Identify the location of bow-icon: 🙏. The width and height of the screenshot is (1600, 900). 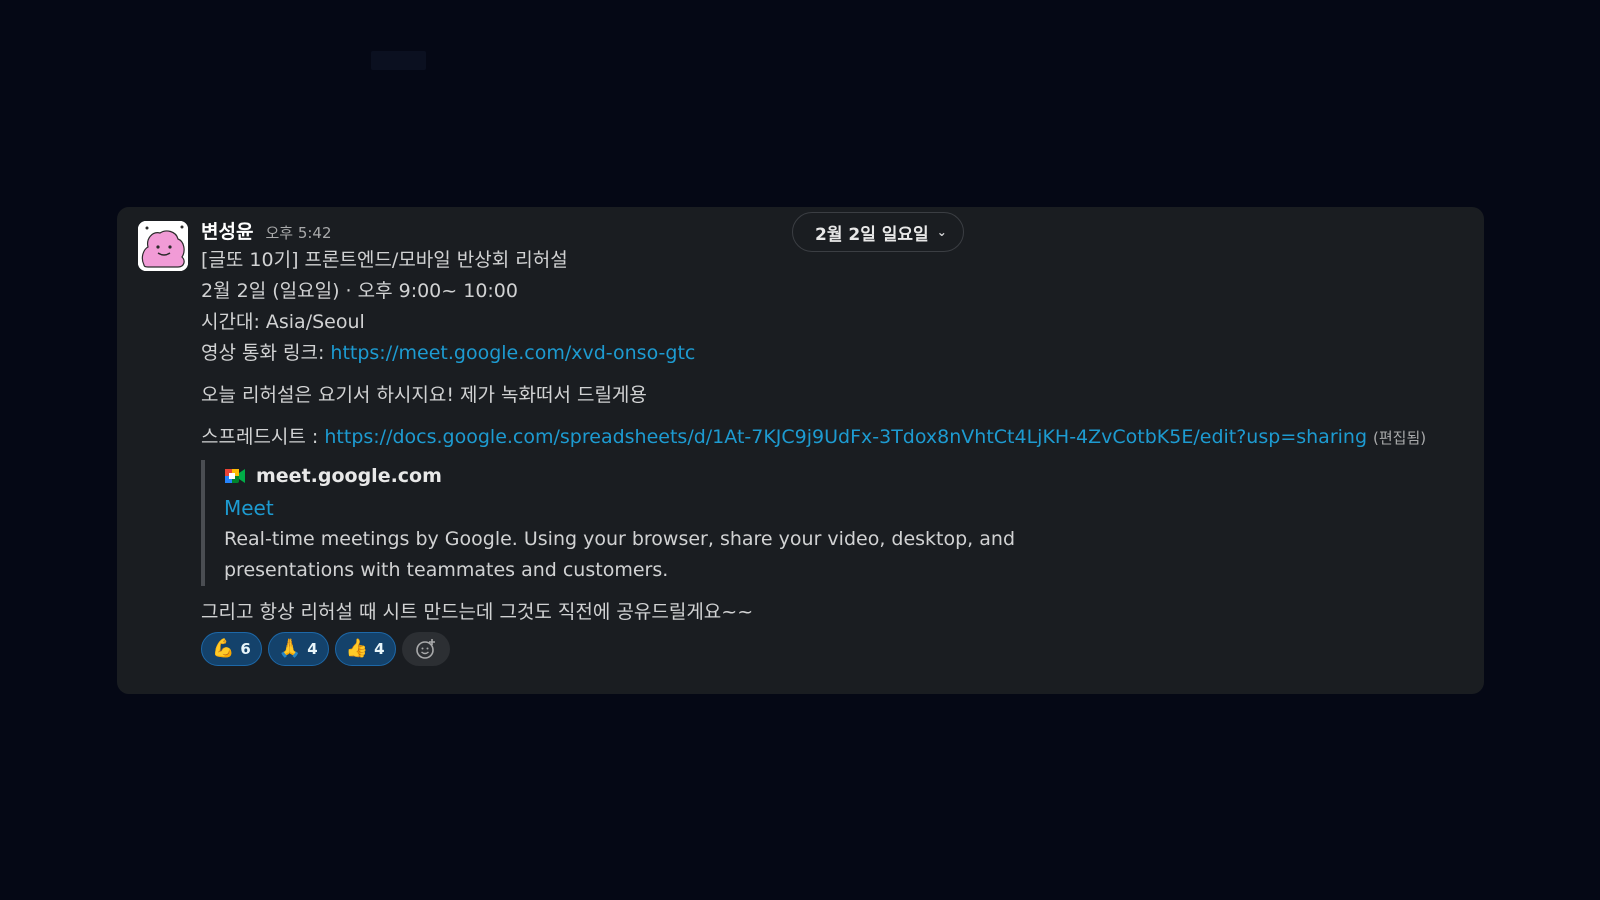
(290, 648).